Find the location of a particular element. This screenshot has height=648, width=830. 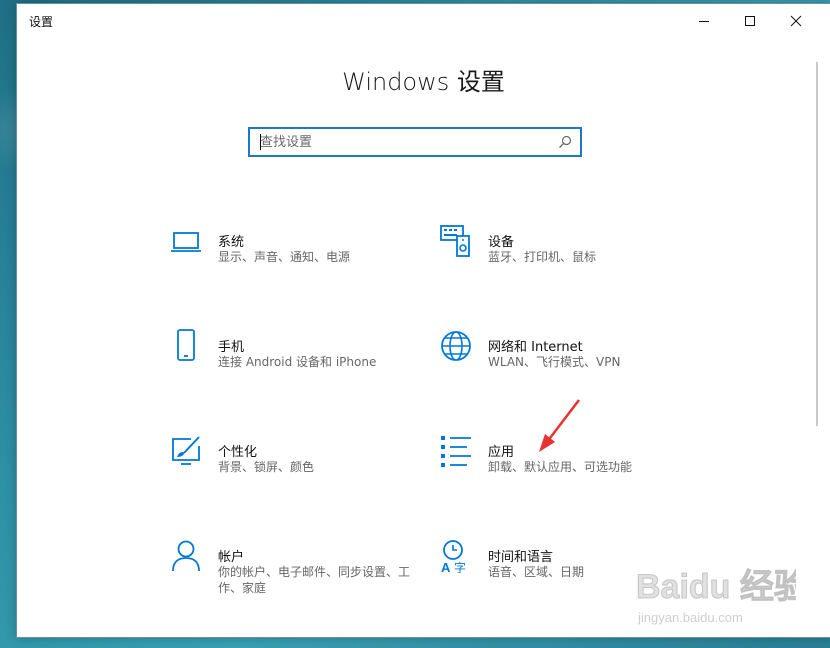

tile-accounts: 帐户 你的帐户、电子邮件、同步设置、工作、家庭 is located at coordinates (299, 567).